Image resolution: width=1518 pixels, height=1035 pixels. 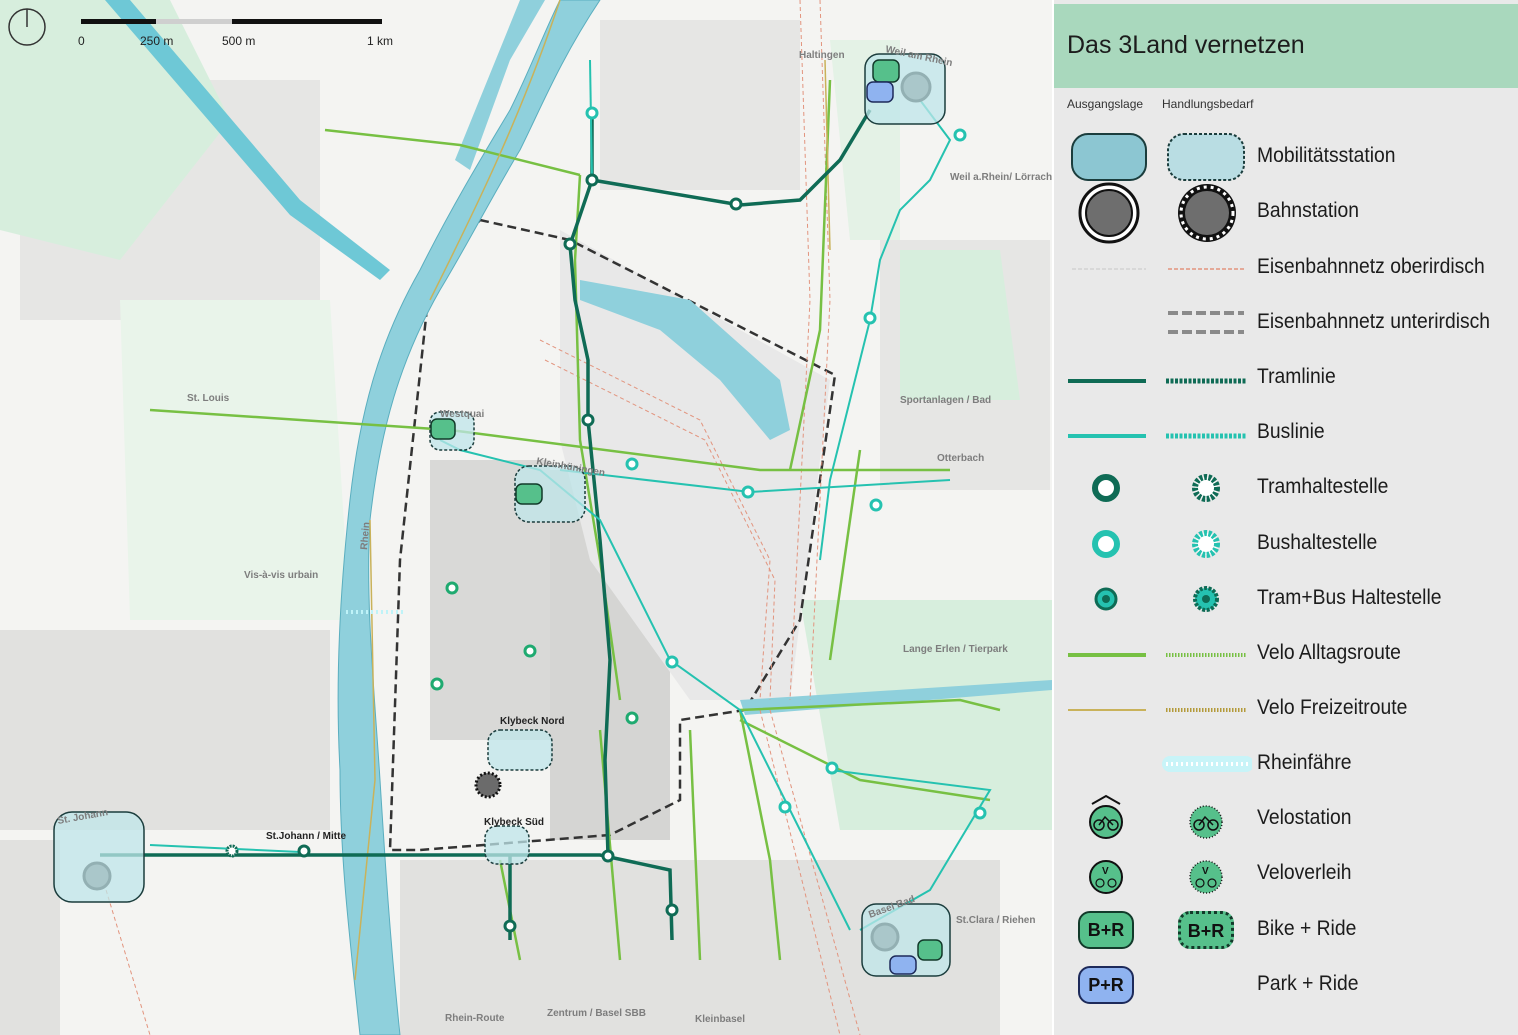 What do you see at coordinates (1001, 177) in the screenshot?
I see `label-weil-loerrach: Weil a.Rhein/ Lörrach` at bounding box center [1001, 177].